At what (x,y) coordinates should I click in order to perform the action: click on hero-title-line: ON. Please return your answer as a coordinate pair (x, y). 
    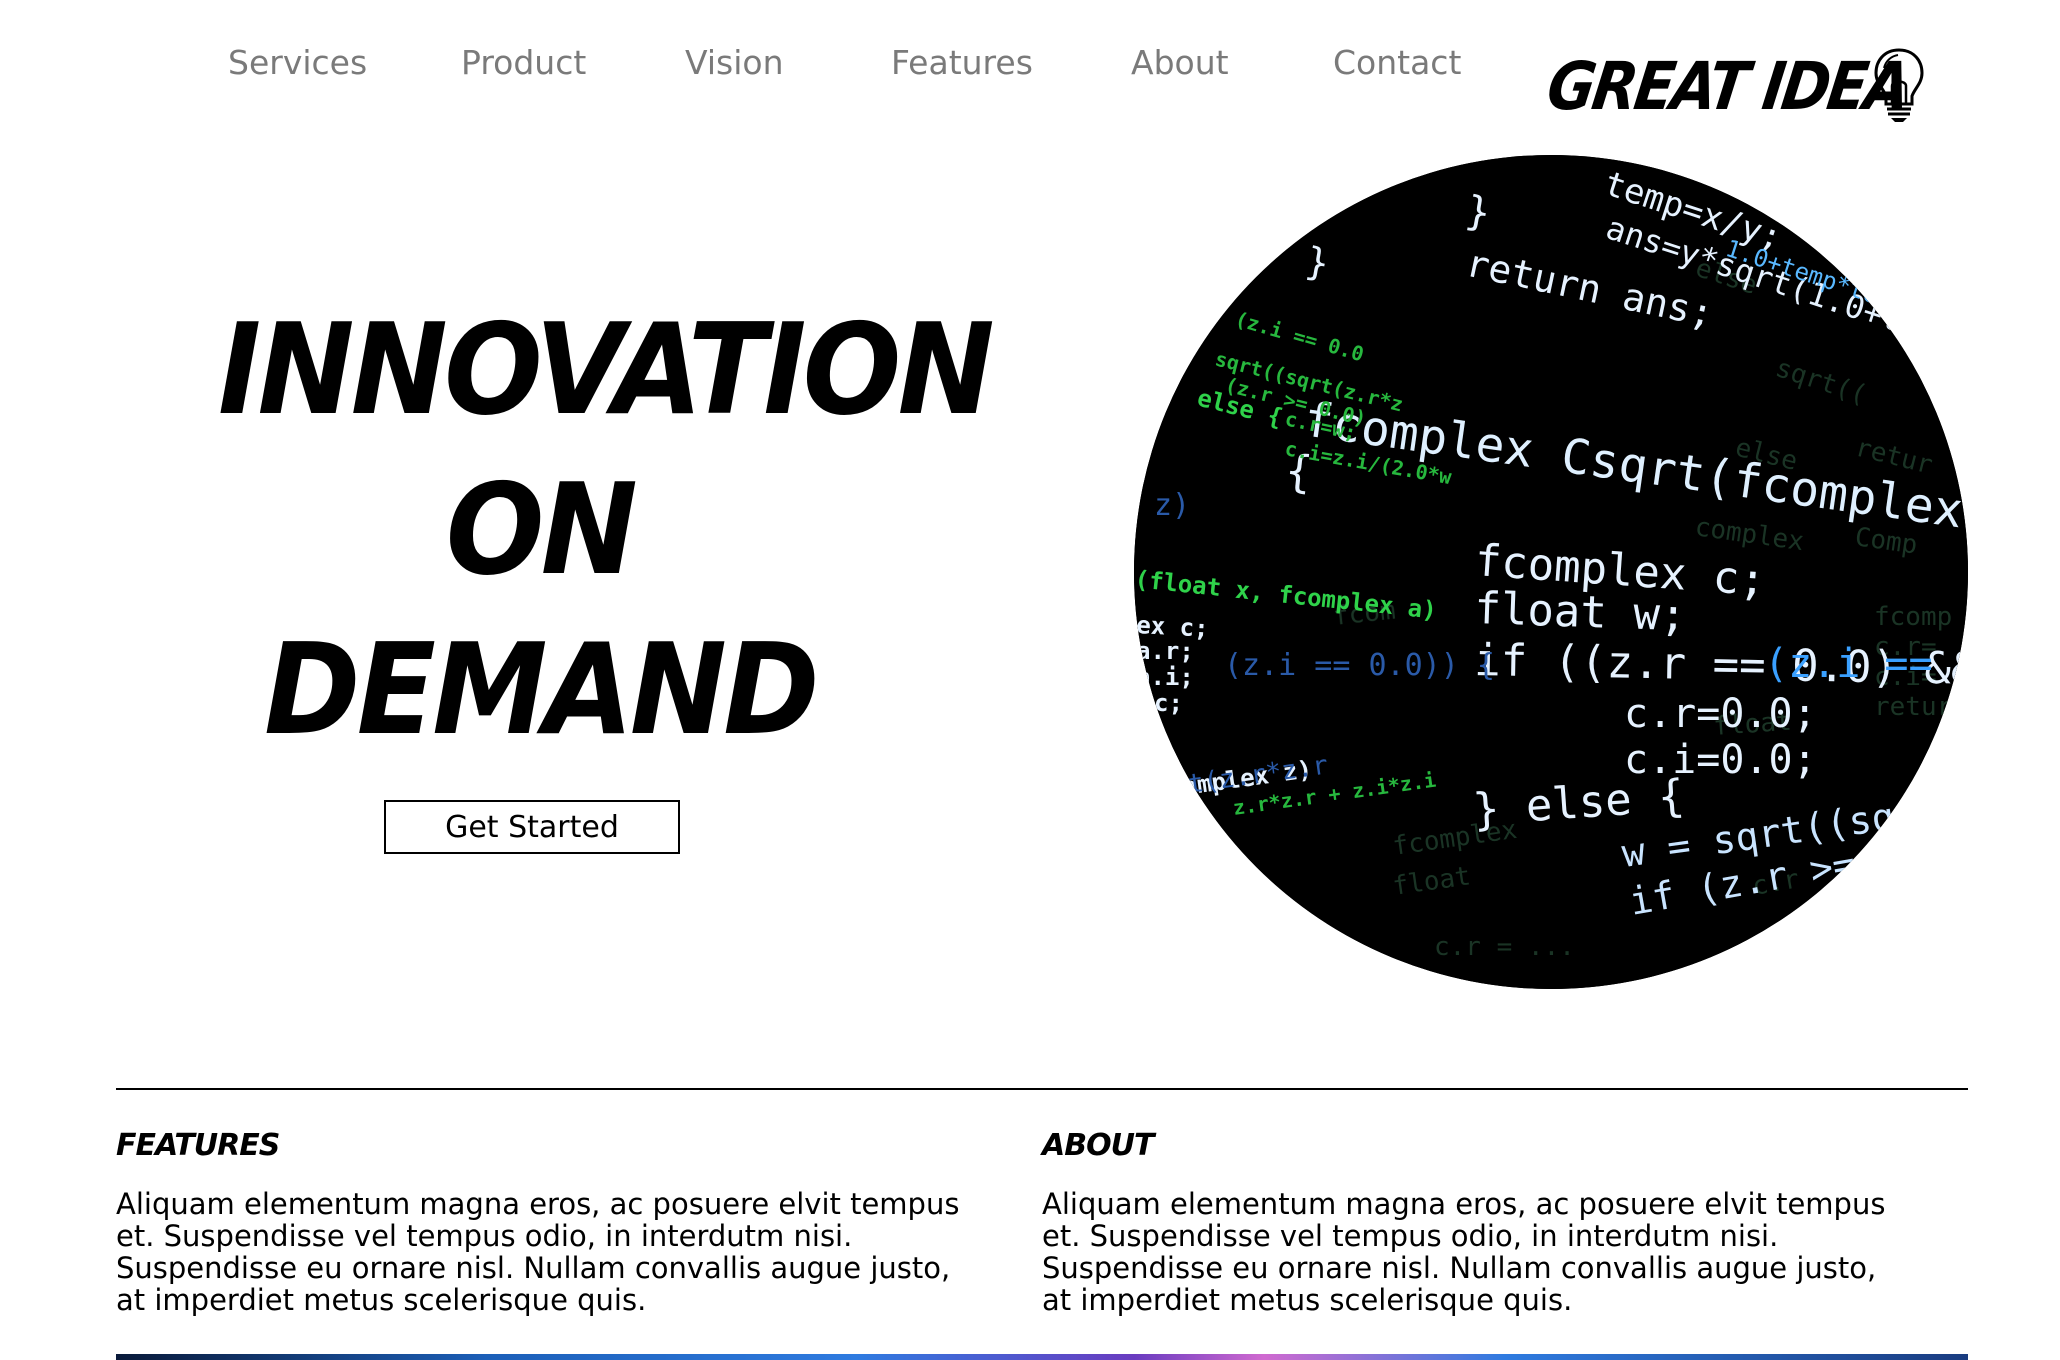
    Looking at the image, I should click on (541, 529).